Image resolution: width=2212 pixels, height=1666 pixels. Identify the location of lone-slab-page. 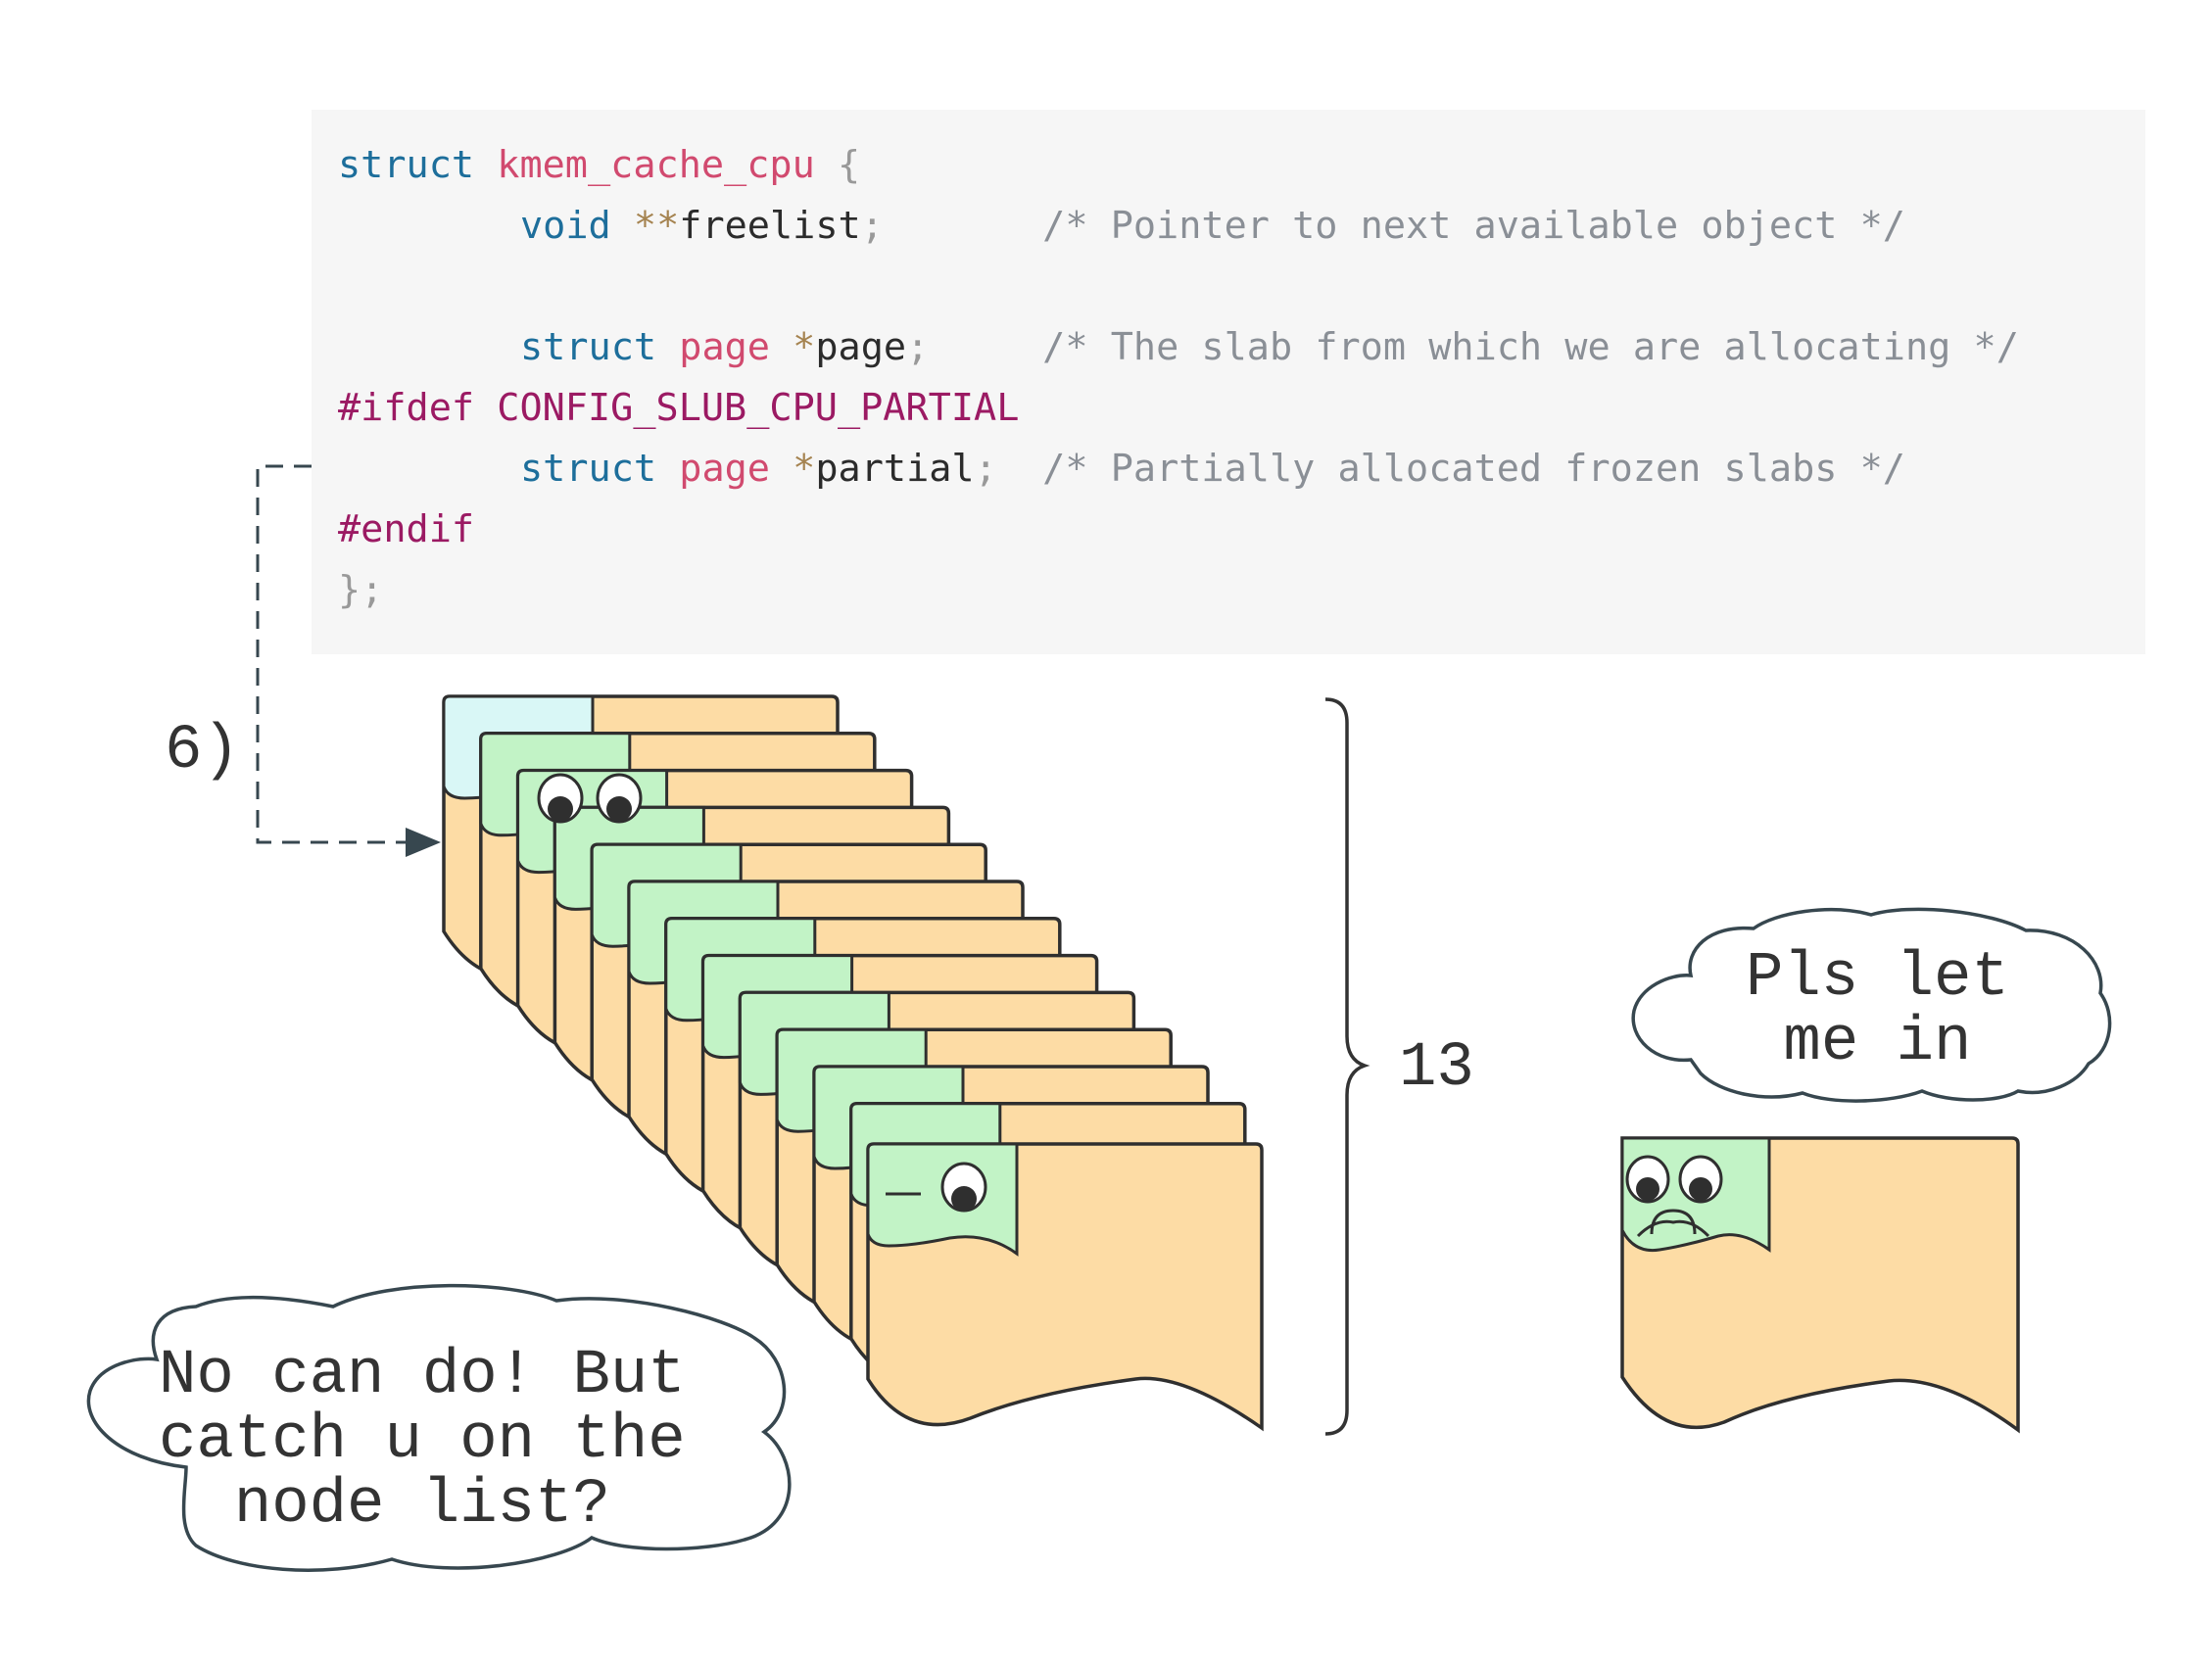
(1820, 1285).